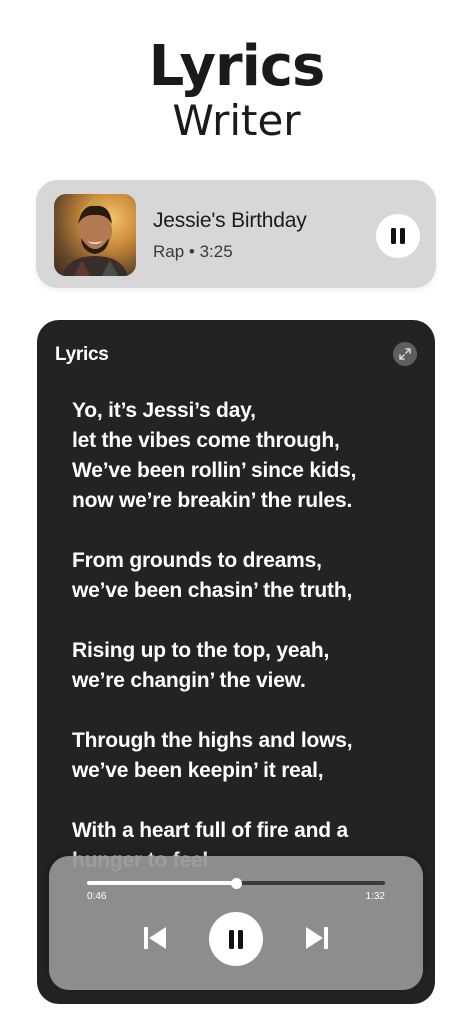  What do you see at coordinates (164, 410) in the screenshot?
I see `lyric-line: Yo, it’s Jessi’s day,` at bounding box center [164, 410].